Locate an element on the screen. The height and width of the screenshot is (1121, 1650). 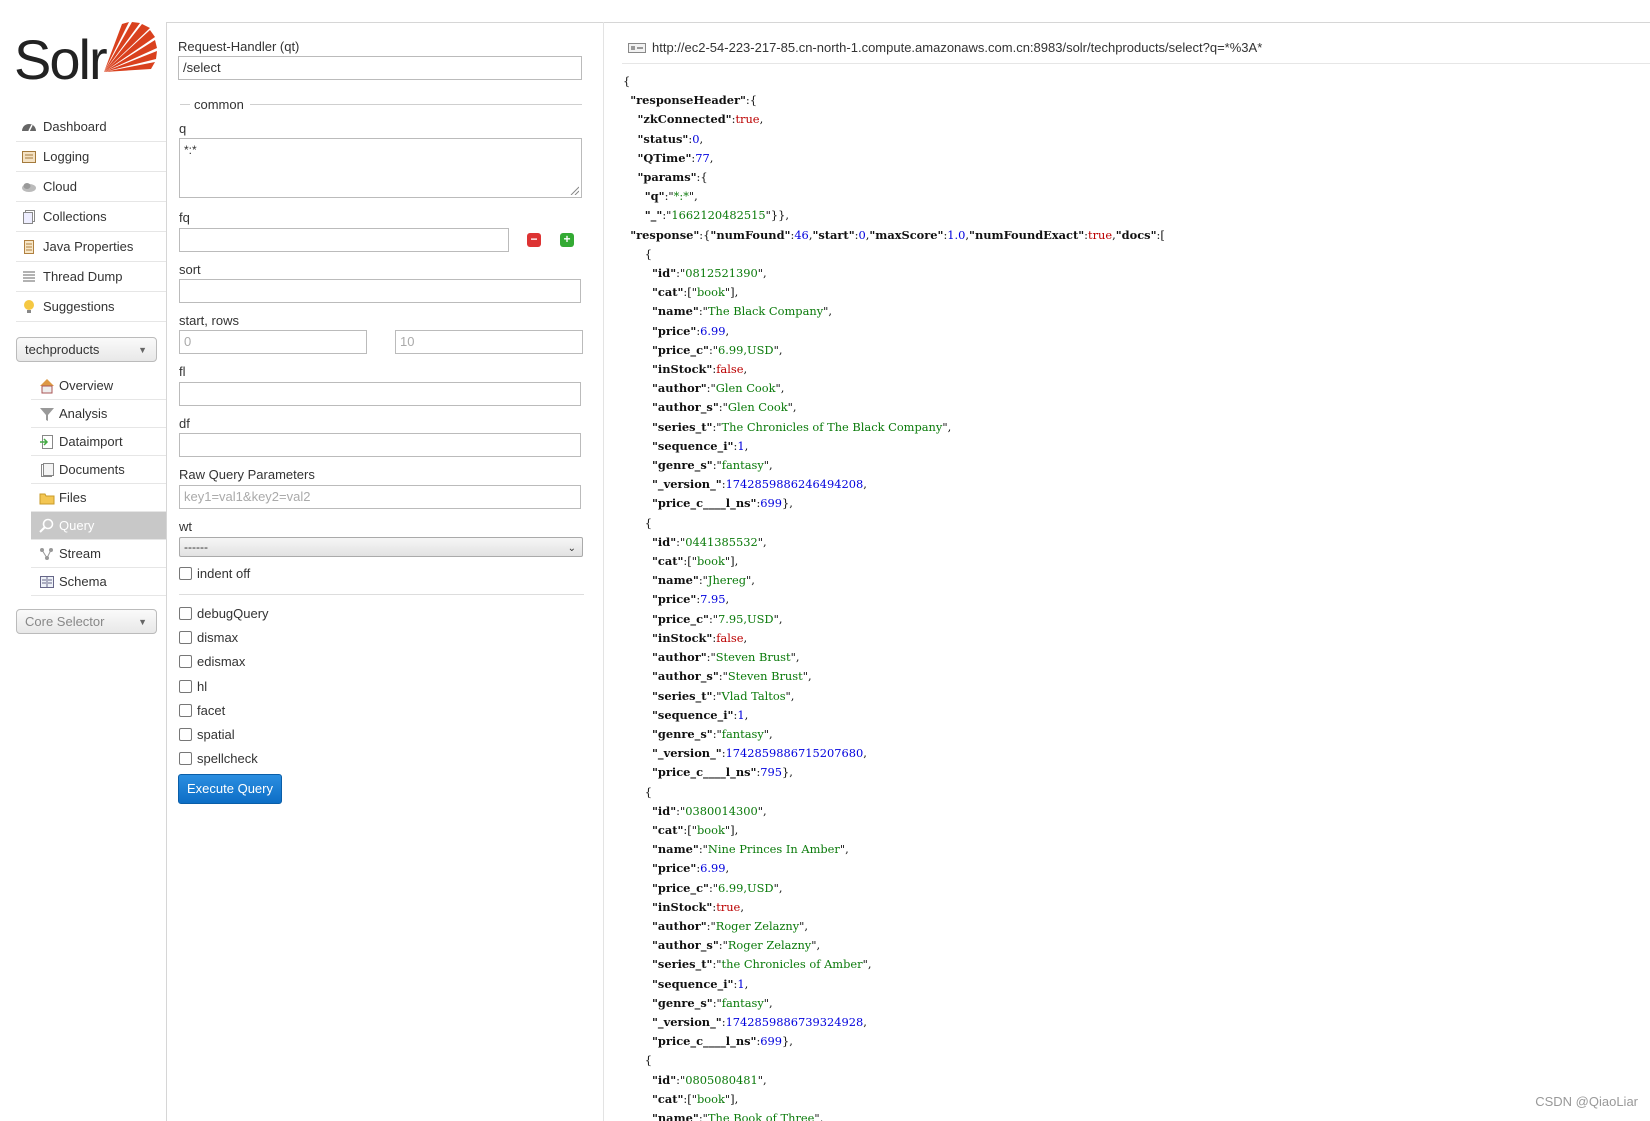
json-line: "status":0, is located at coordinates (670, 138).